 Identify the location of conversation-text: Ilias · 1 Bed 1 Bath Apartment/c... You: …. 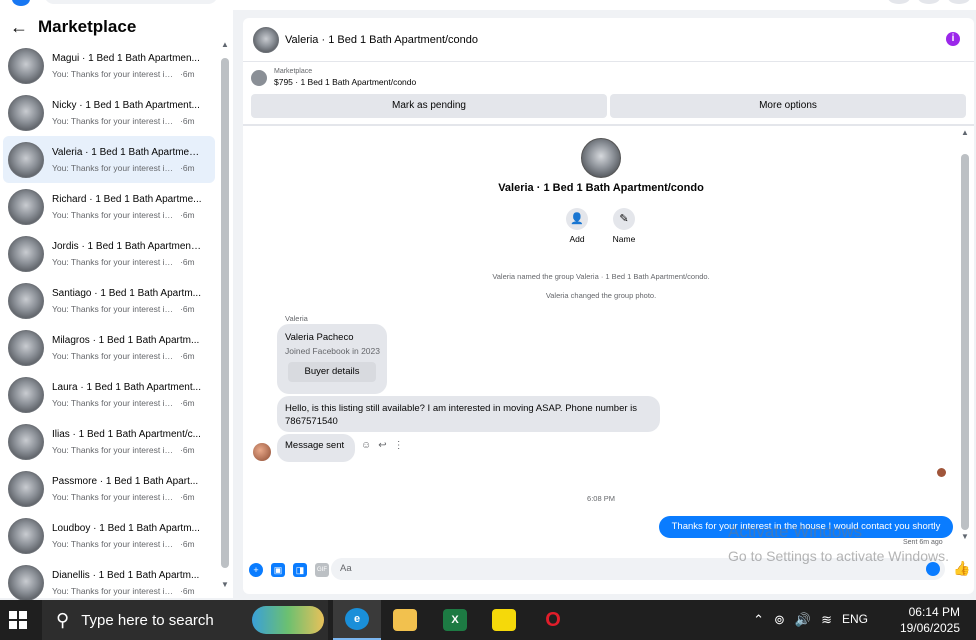
(127, 442).